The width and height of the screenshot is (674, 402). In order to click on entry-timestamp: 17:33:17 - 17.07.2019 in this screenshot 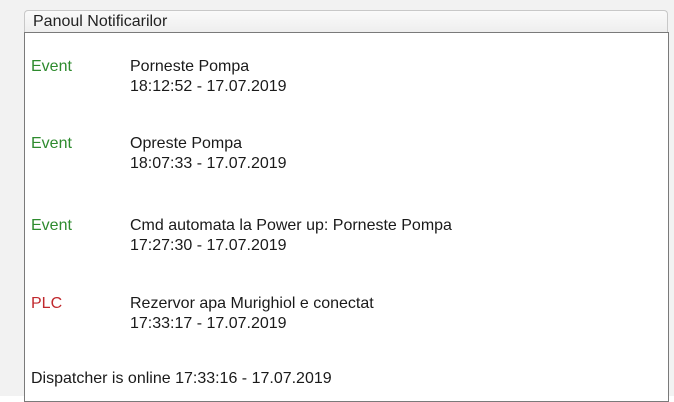, I will do `click(208, 323)`.